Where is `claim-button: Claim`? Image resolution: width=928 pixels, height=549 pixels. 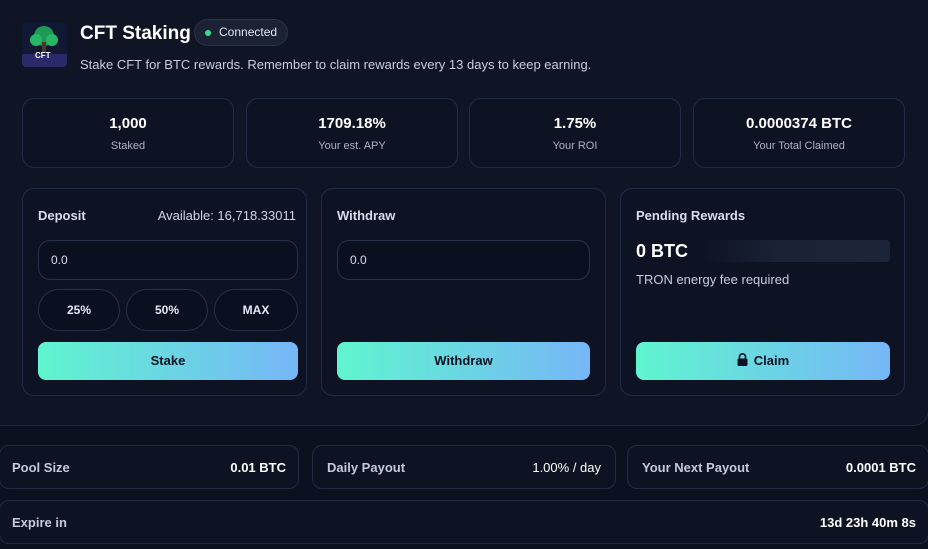 claim-button: Claim is located at coordinates (763, 361).